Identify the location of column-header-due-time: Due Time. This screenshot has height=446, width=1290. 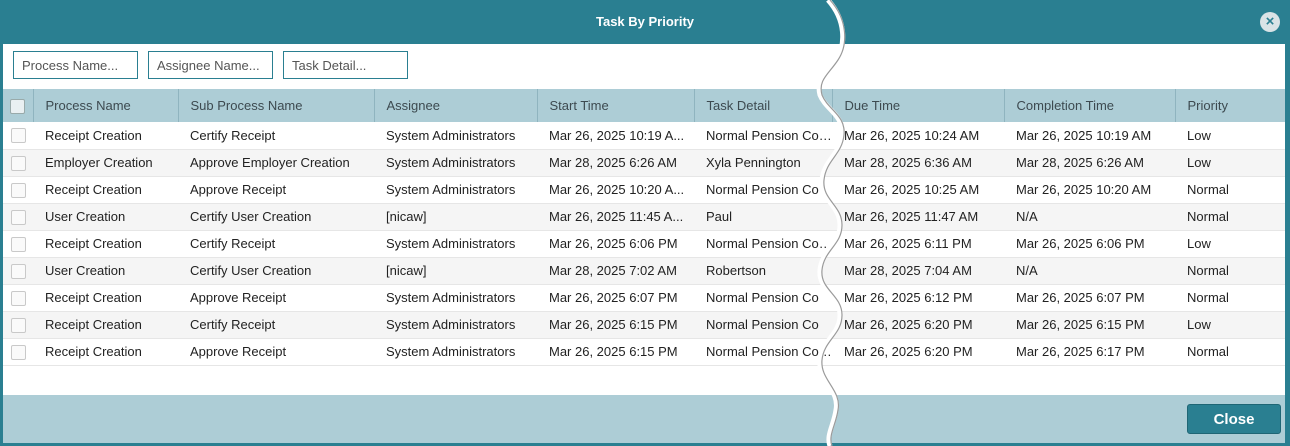
(918, 105).